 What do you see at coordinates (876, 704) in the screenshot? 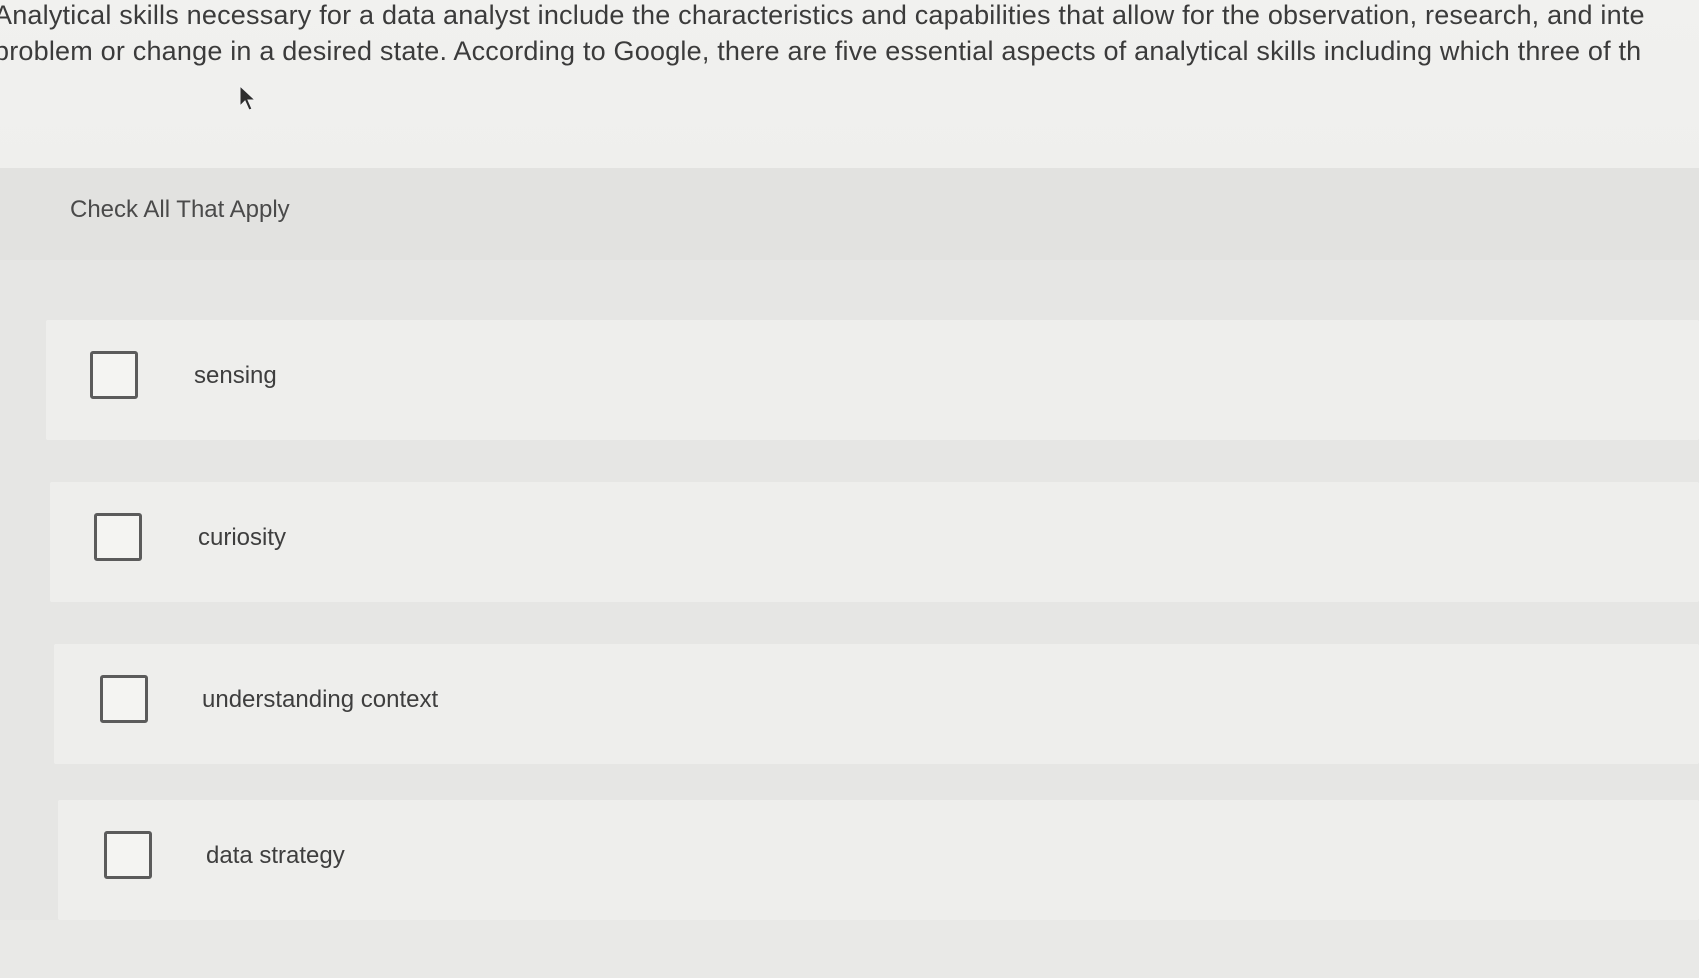
I see `option-understanding-context: understanding context` at bounding box center [876, 704].